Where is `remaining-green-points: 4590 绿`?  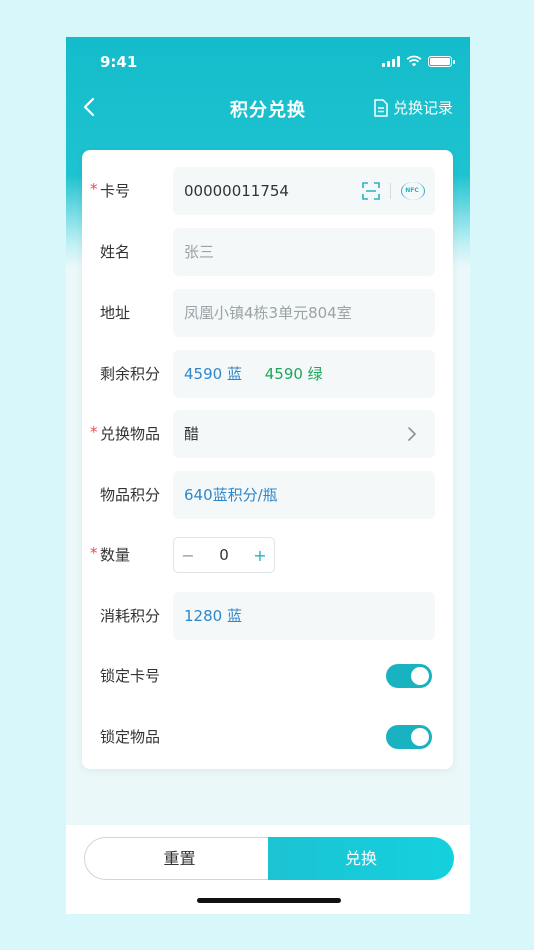 remaining-green-points: 4590 绿 is located at coordinates (293, 374).